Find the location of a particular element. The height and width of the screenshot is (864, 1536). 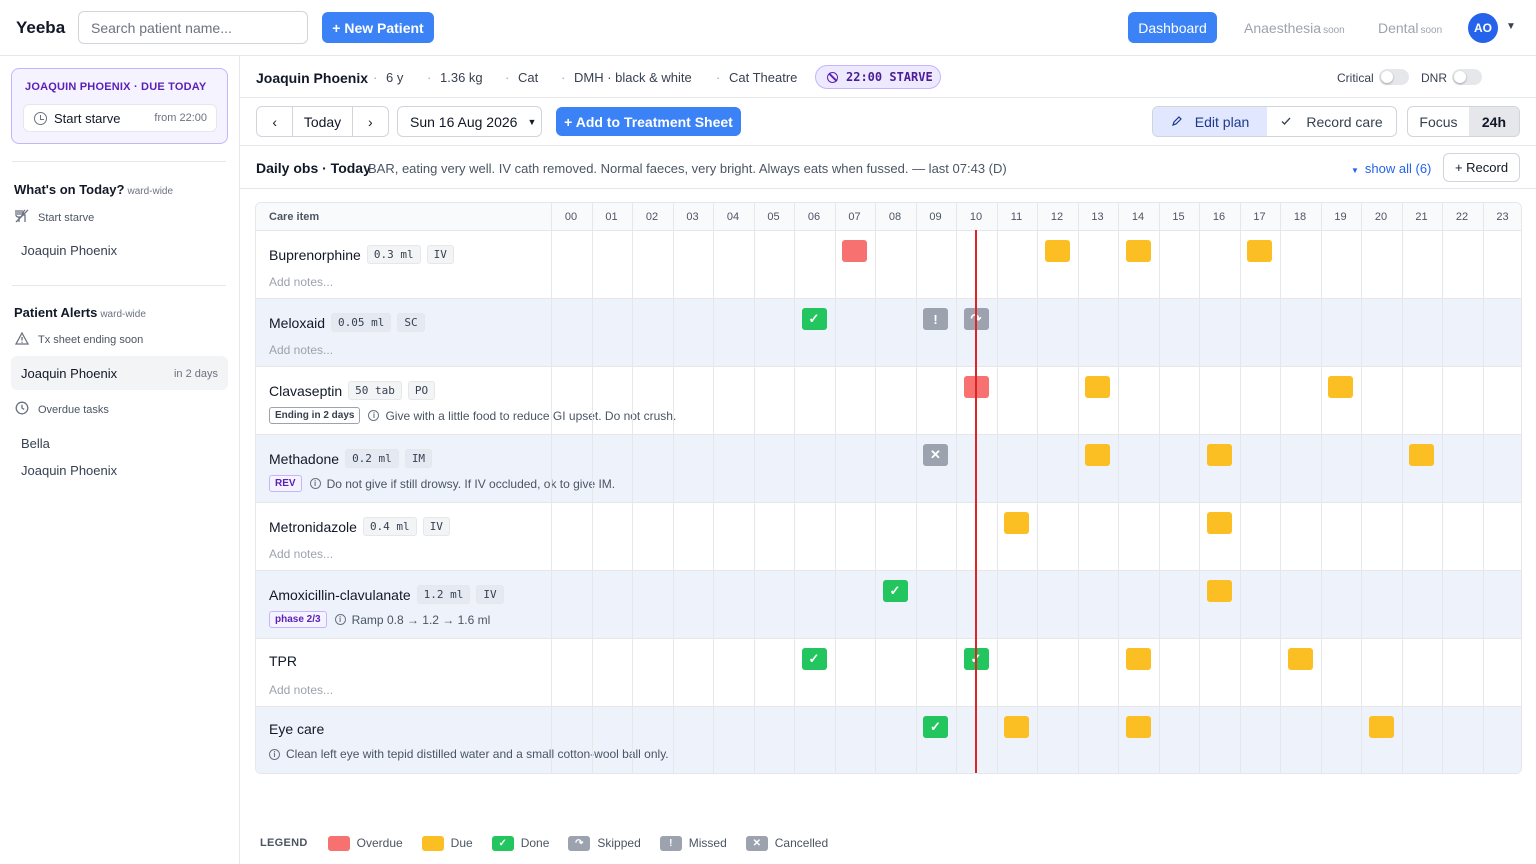

hour-header: 03 is located at coordinates (692, 217).